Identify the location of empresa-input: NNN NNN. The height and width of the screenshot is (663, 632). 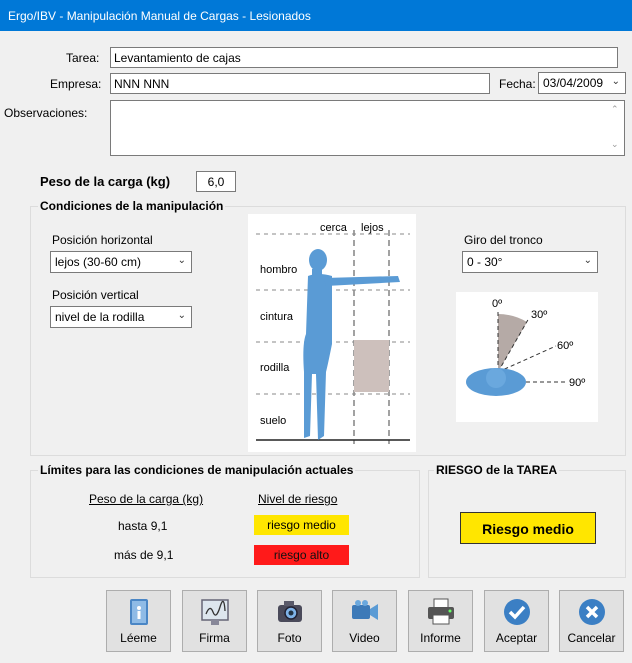
(300, 83).